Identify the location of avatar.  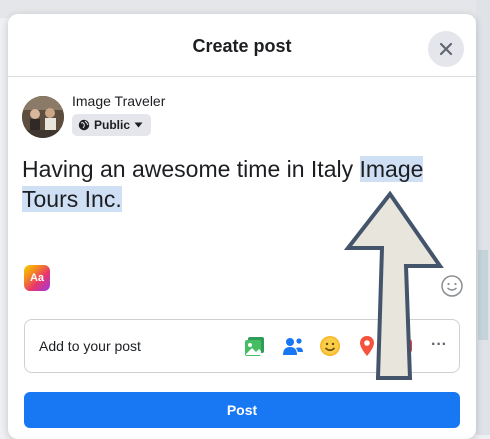
(43, 117).